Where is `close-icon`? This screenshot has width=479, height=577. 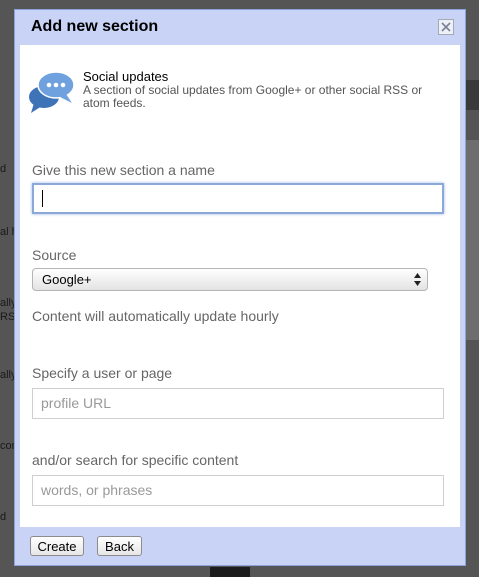
close-icon is located at coordinates (446, 27).